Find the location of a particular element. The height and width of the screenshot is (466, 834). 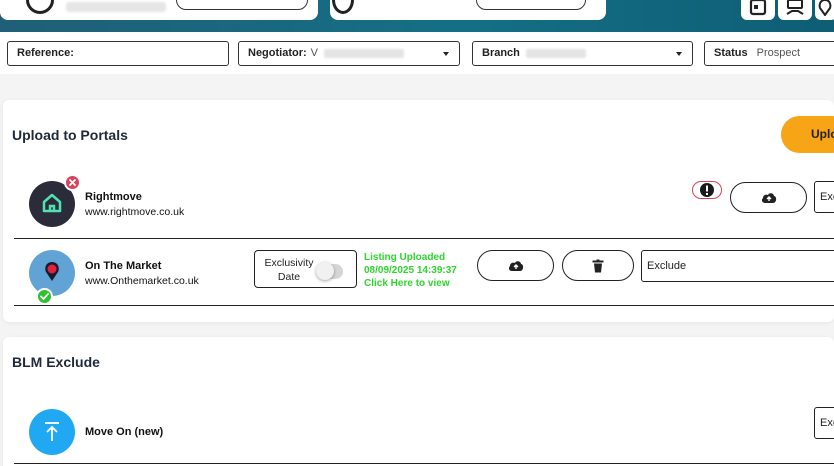

branch-redacted is located at coordinates (555, 53).